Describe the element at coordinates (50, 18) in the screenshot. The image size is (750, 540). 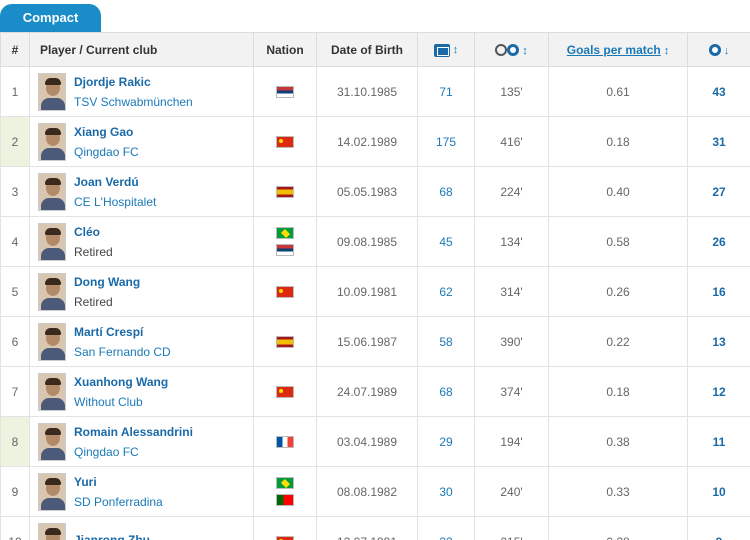
I see `tab-compact: Compact` at that location.